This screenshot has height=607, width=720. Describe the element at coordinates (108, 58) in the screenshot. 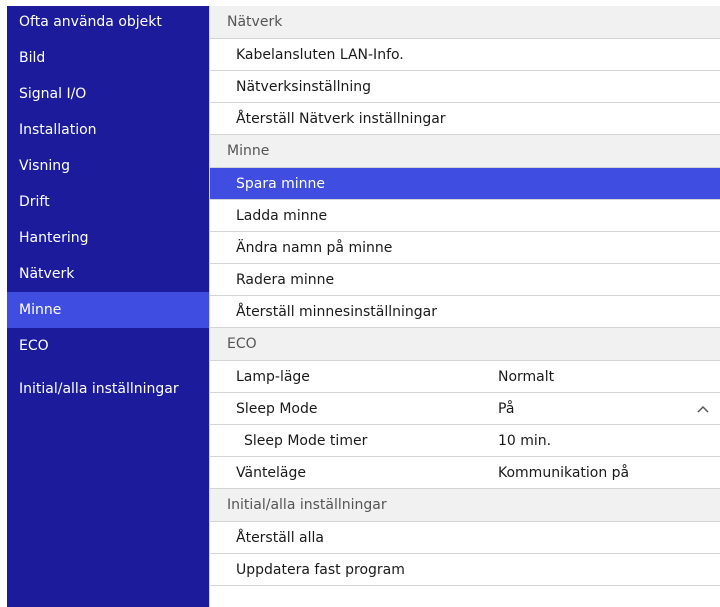

I see `sidebar-item-image: Bild` at that location.